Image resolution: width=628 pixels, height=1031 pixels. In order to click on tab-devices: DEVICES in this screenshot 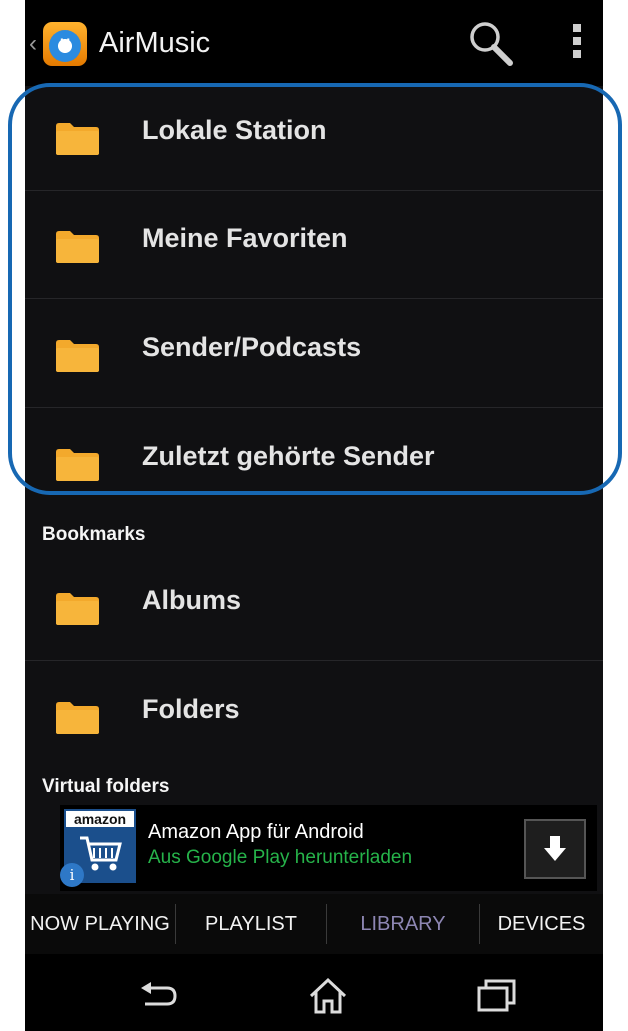, I will do `click(541, 924)`.